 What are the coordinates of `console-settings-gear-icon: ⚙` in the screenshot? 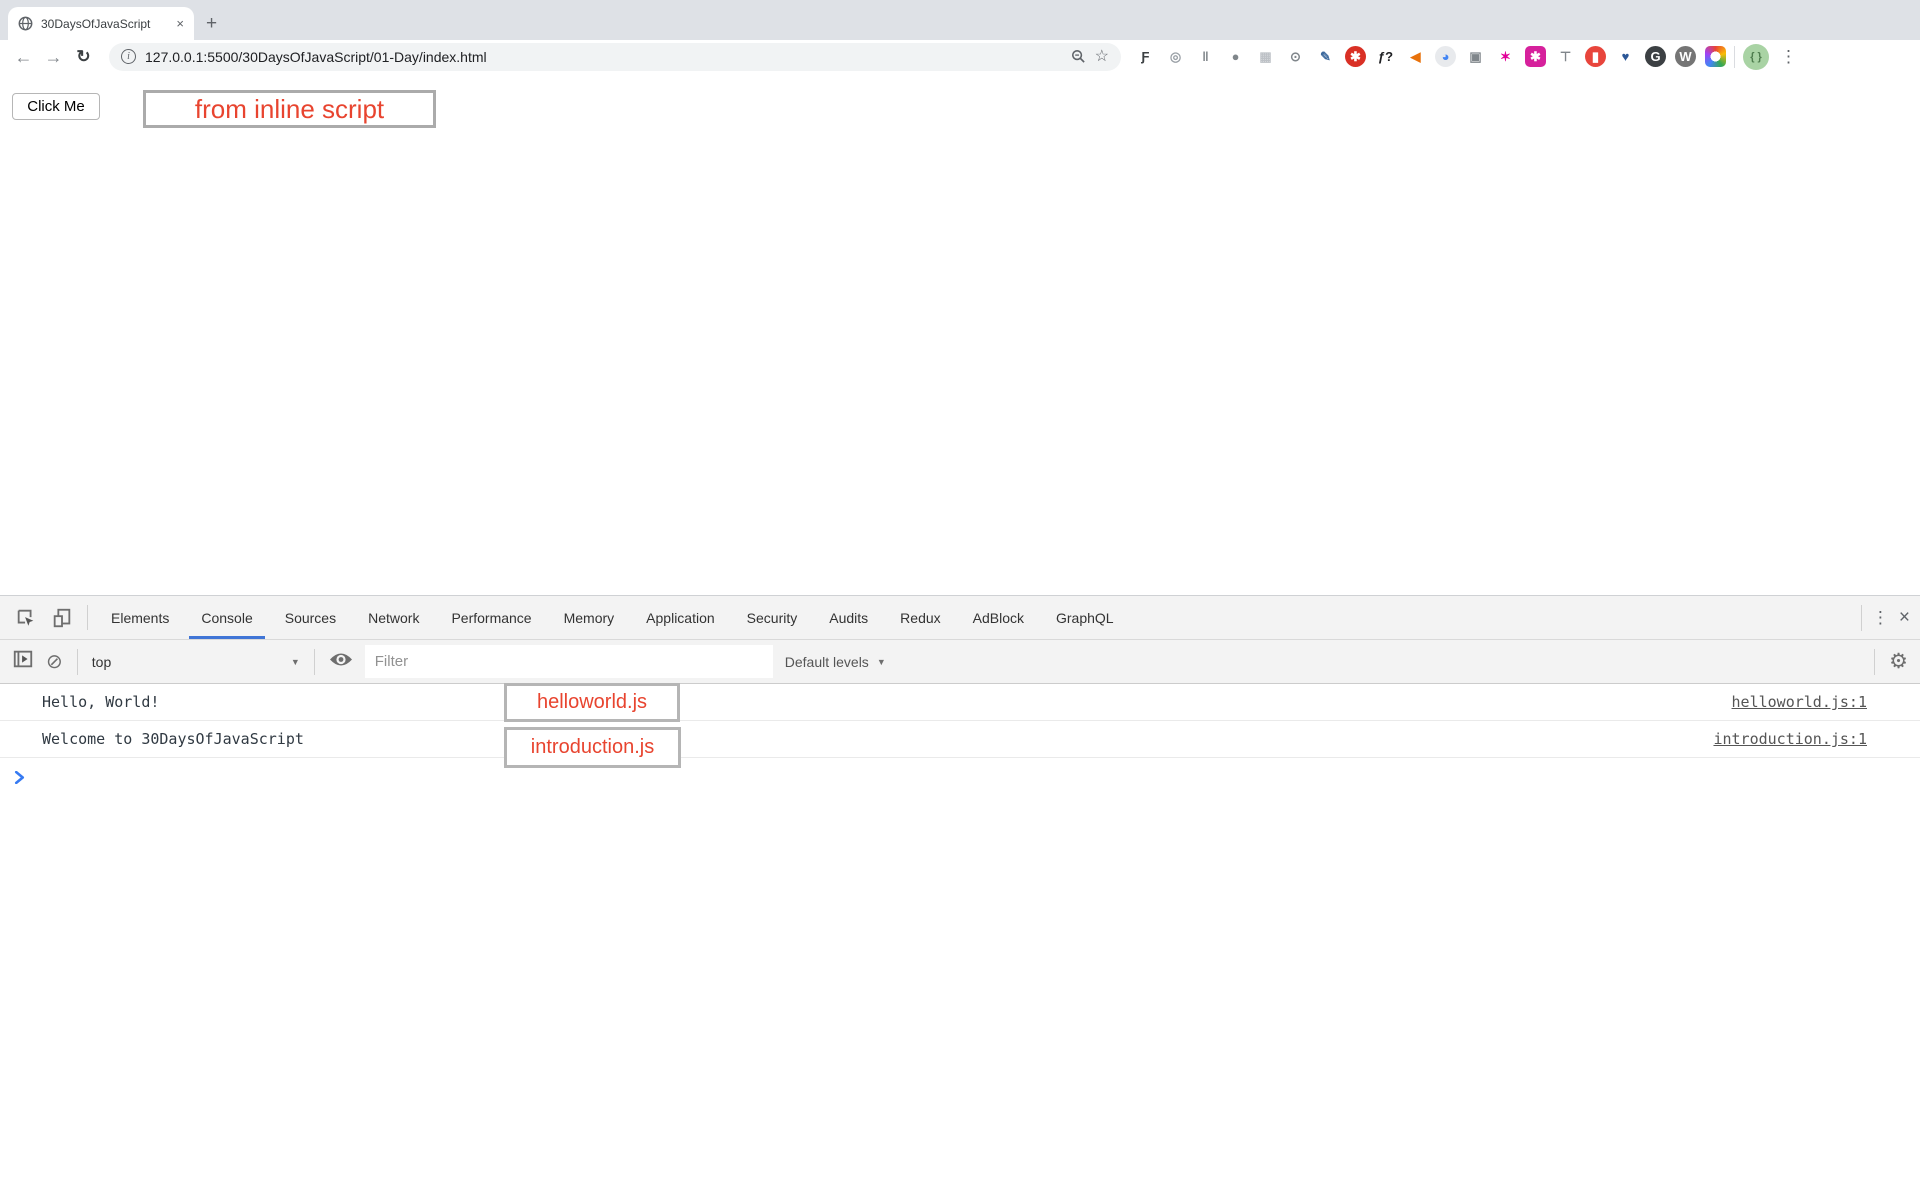 It's located at (1898, 661).